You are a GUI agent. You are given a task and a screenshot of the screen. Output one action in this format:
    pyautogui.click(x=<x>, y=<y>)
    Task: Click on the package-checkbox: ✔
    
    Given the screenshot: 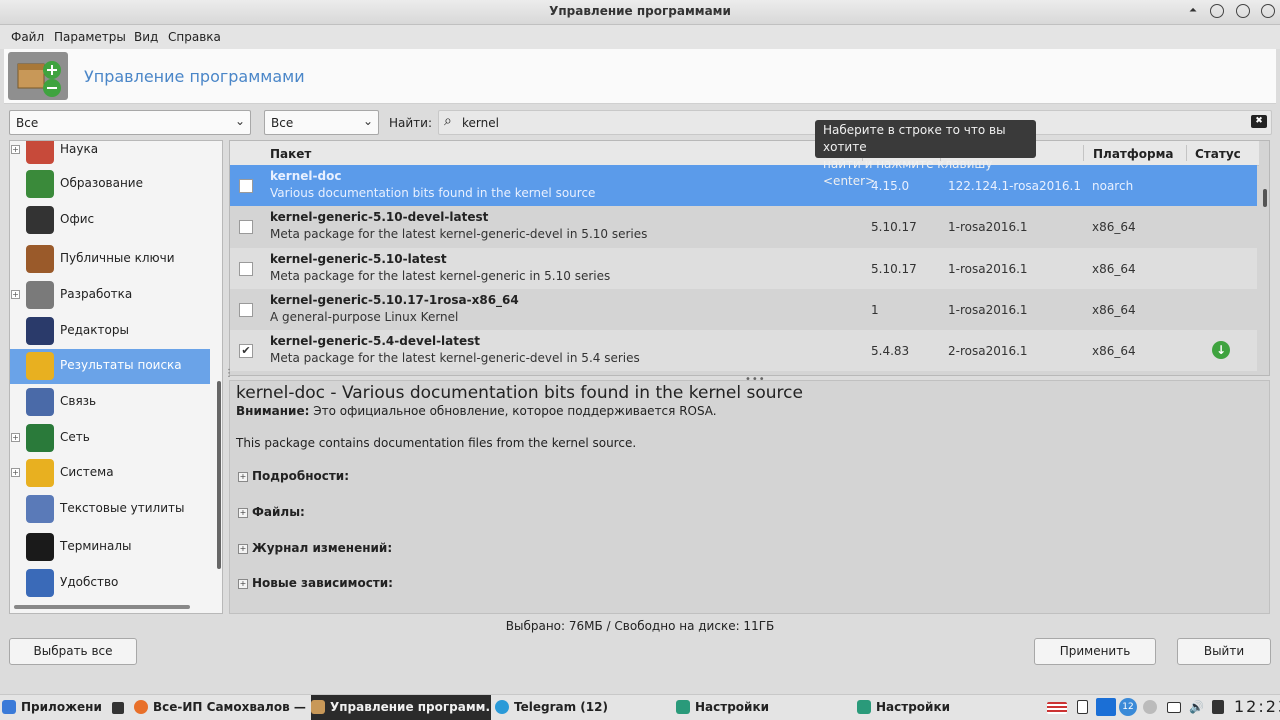 What is the action you would take?
    pyautogui.click(x=246, y=351)
    